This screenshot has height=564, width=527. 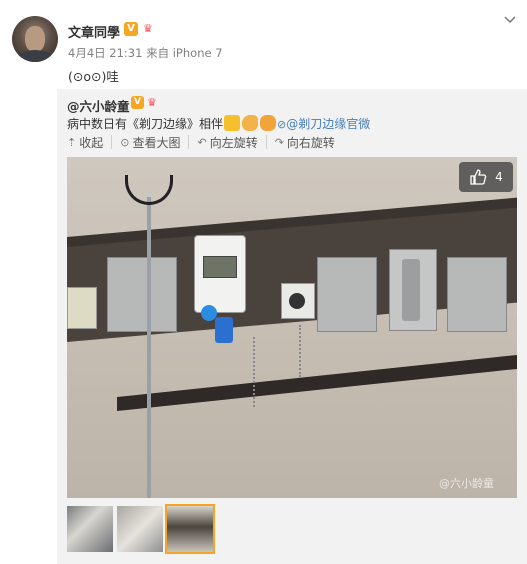 I want to click on magnifier-icon: ⊙, so click(x=125, y=142).